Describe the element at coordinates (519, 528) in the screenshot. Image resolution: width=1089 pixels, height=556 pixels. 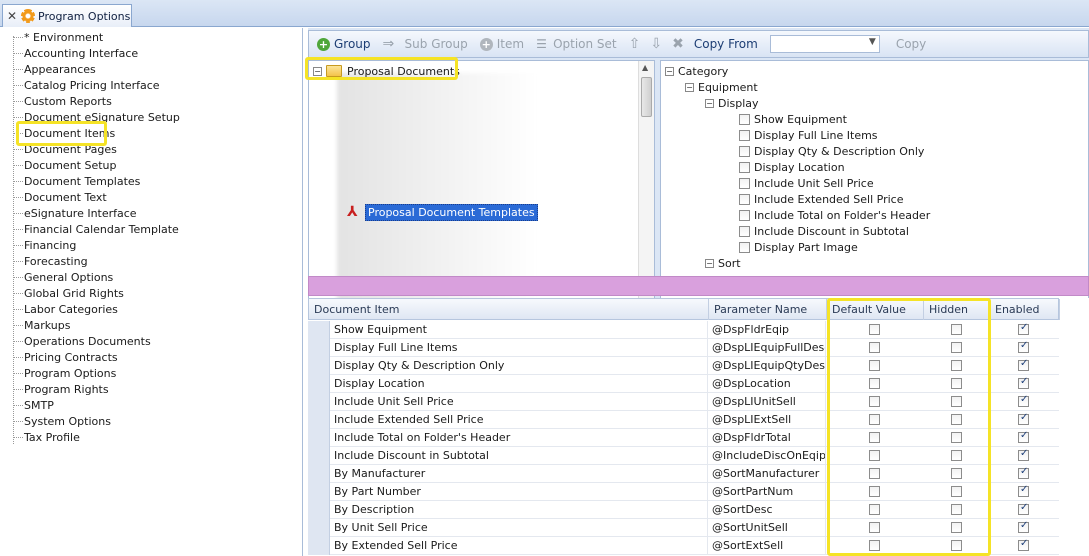
I see `cell-document-item: By Unit Sell Price` at that location.